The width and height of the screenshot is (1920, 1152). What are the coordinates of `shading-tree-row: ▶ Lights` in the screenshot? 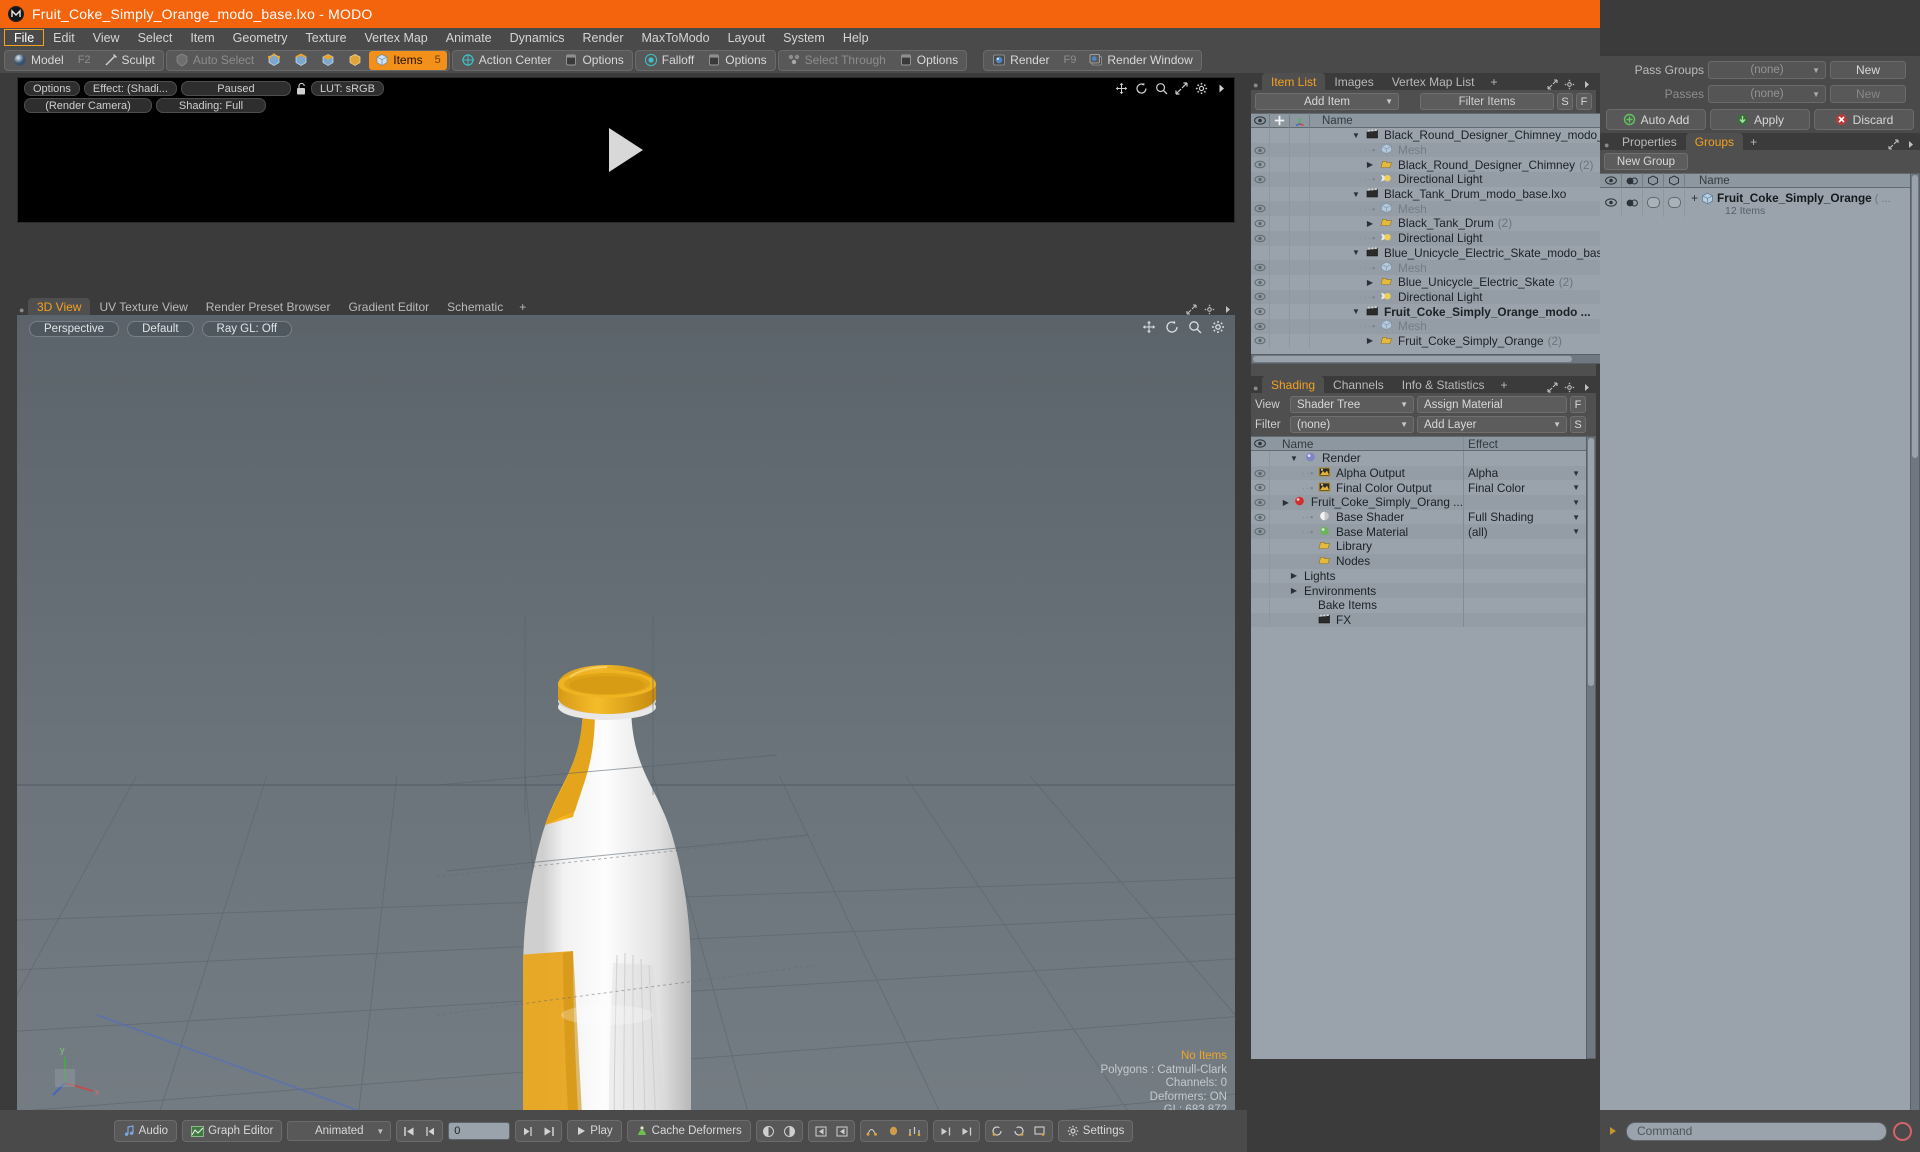 It's located at (1418, 576).